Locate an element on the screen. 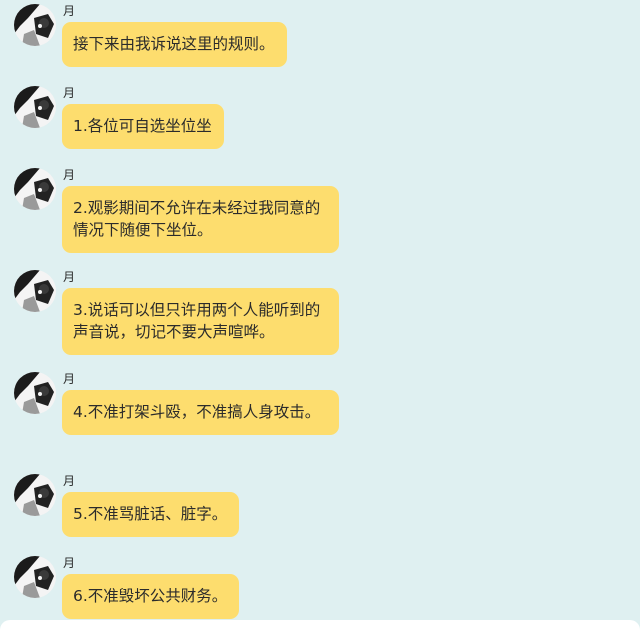  message-bubble: 4.不准打架斗殴，不准搞人身攻击。 is located at coordinates (200, 412).